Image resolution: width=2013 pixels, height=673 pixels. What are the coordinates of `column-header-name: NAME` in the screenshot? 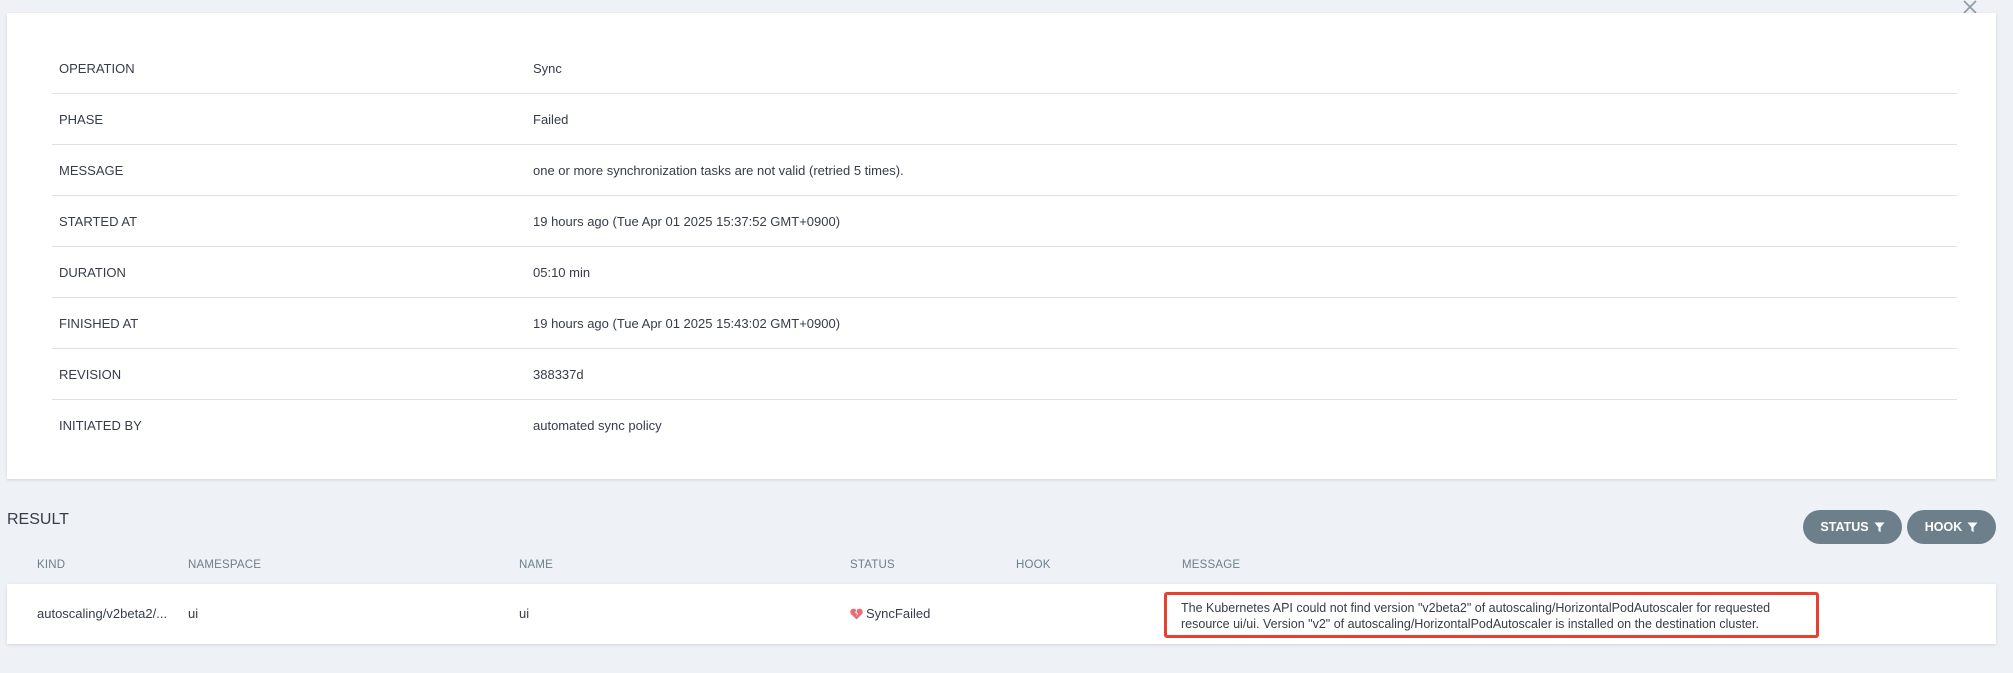 It's located at (536, 565).